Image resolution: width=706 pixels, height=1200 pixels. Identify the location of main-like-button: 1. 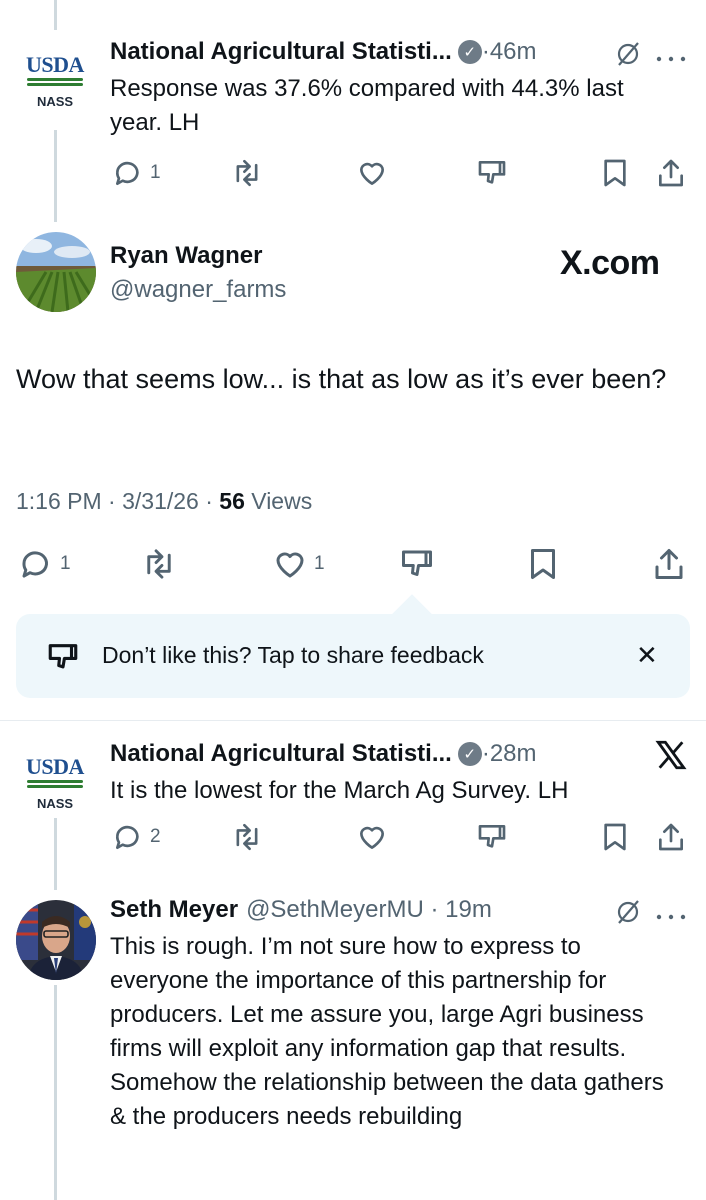
(298, 564).